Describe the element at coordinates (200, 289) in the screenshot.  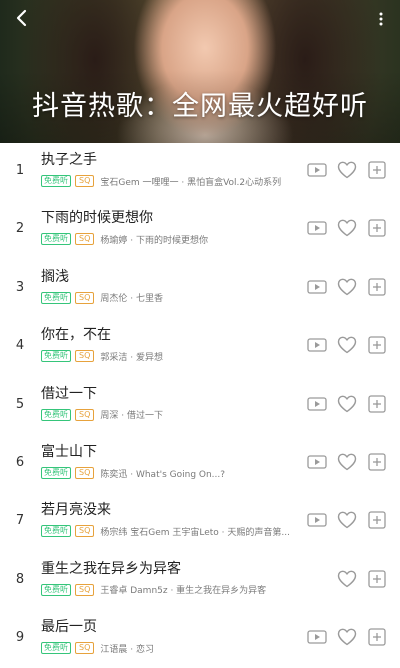
I see `song-row: 3 搁浅 免费听 SQ 周杰伦 · 七里香` at that location.